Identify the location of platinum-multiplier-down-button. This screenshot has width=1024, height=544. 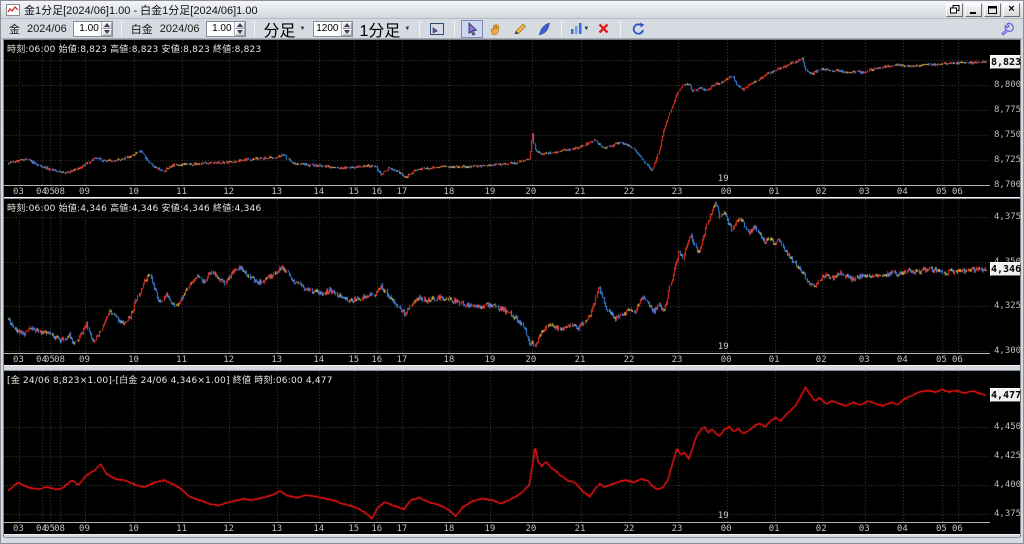
(239, 32).